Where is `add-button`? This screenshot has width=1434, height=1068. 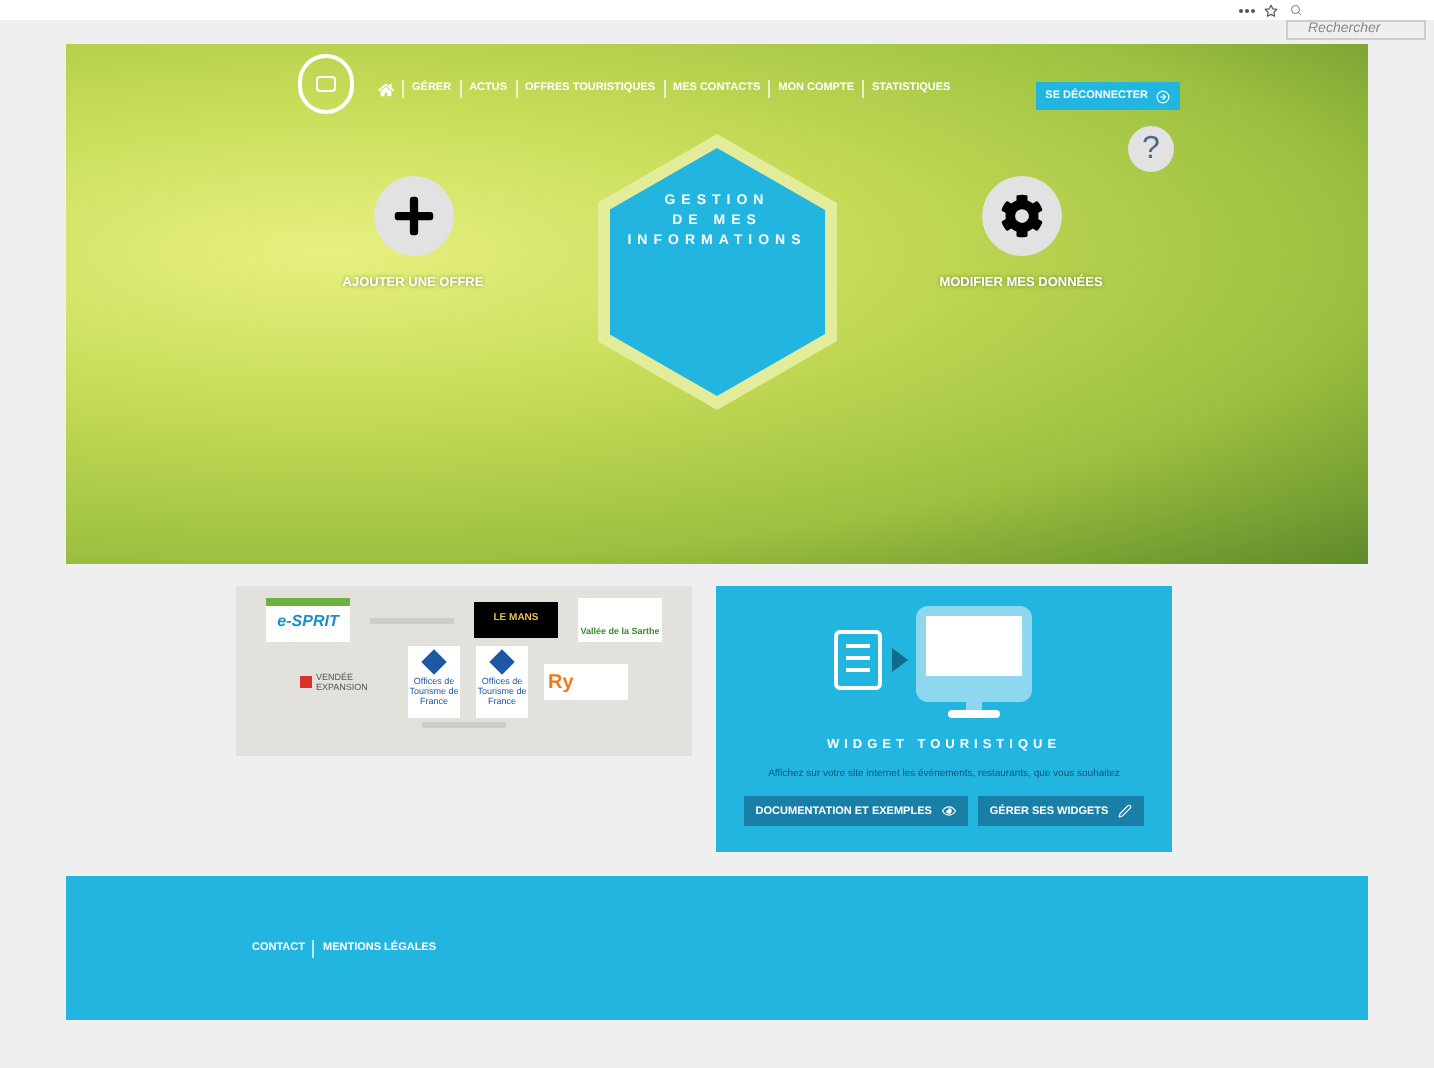
add-button is located at coordinates (413, 216).